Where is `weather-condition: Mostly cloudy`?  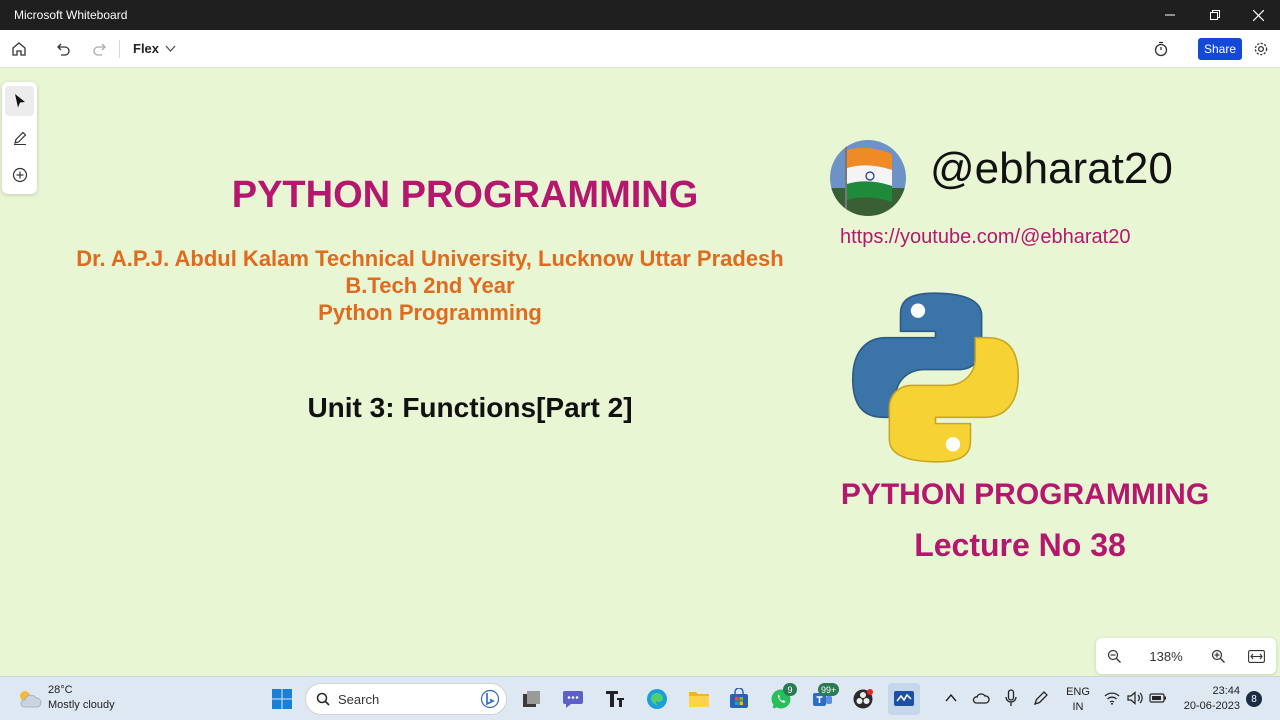 weather-condition: Mostly cloudy is located at coordinates (81, 705).